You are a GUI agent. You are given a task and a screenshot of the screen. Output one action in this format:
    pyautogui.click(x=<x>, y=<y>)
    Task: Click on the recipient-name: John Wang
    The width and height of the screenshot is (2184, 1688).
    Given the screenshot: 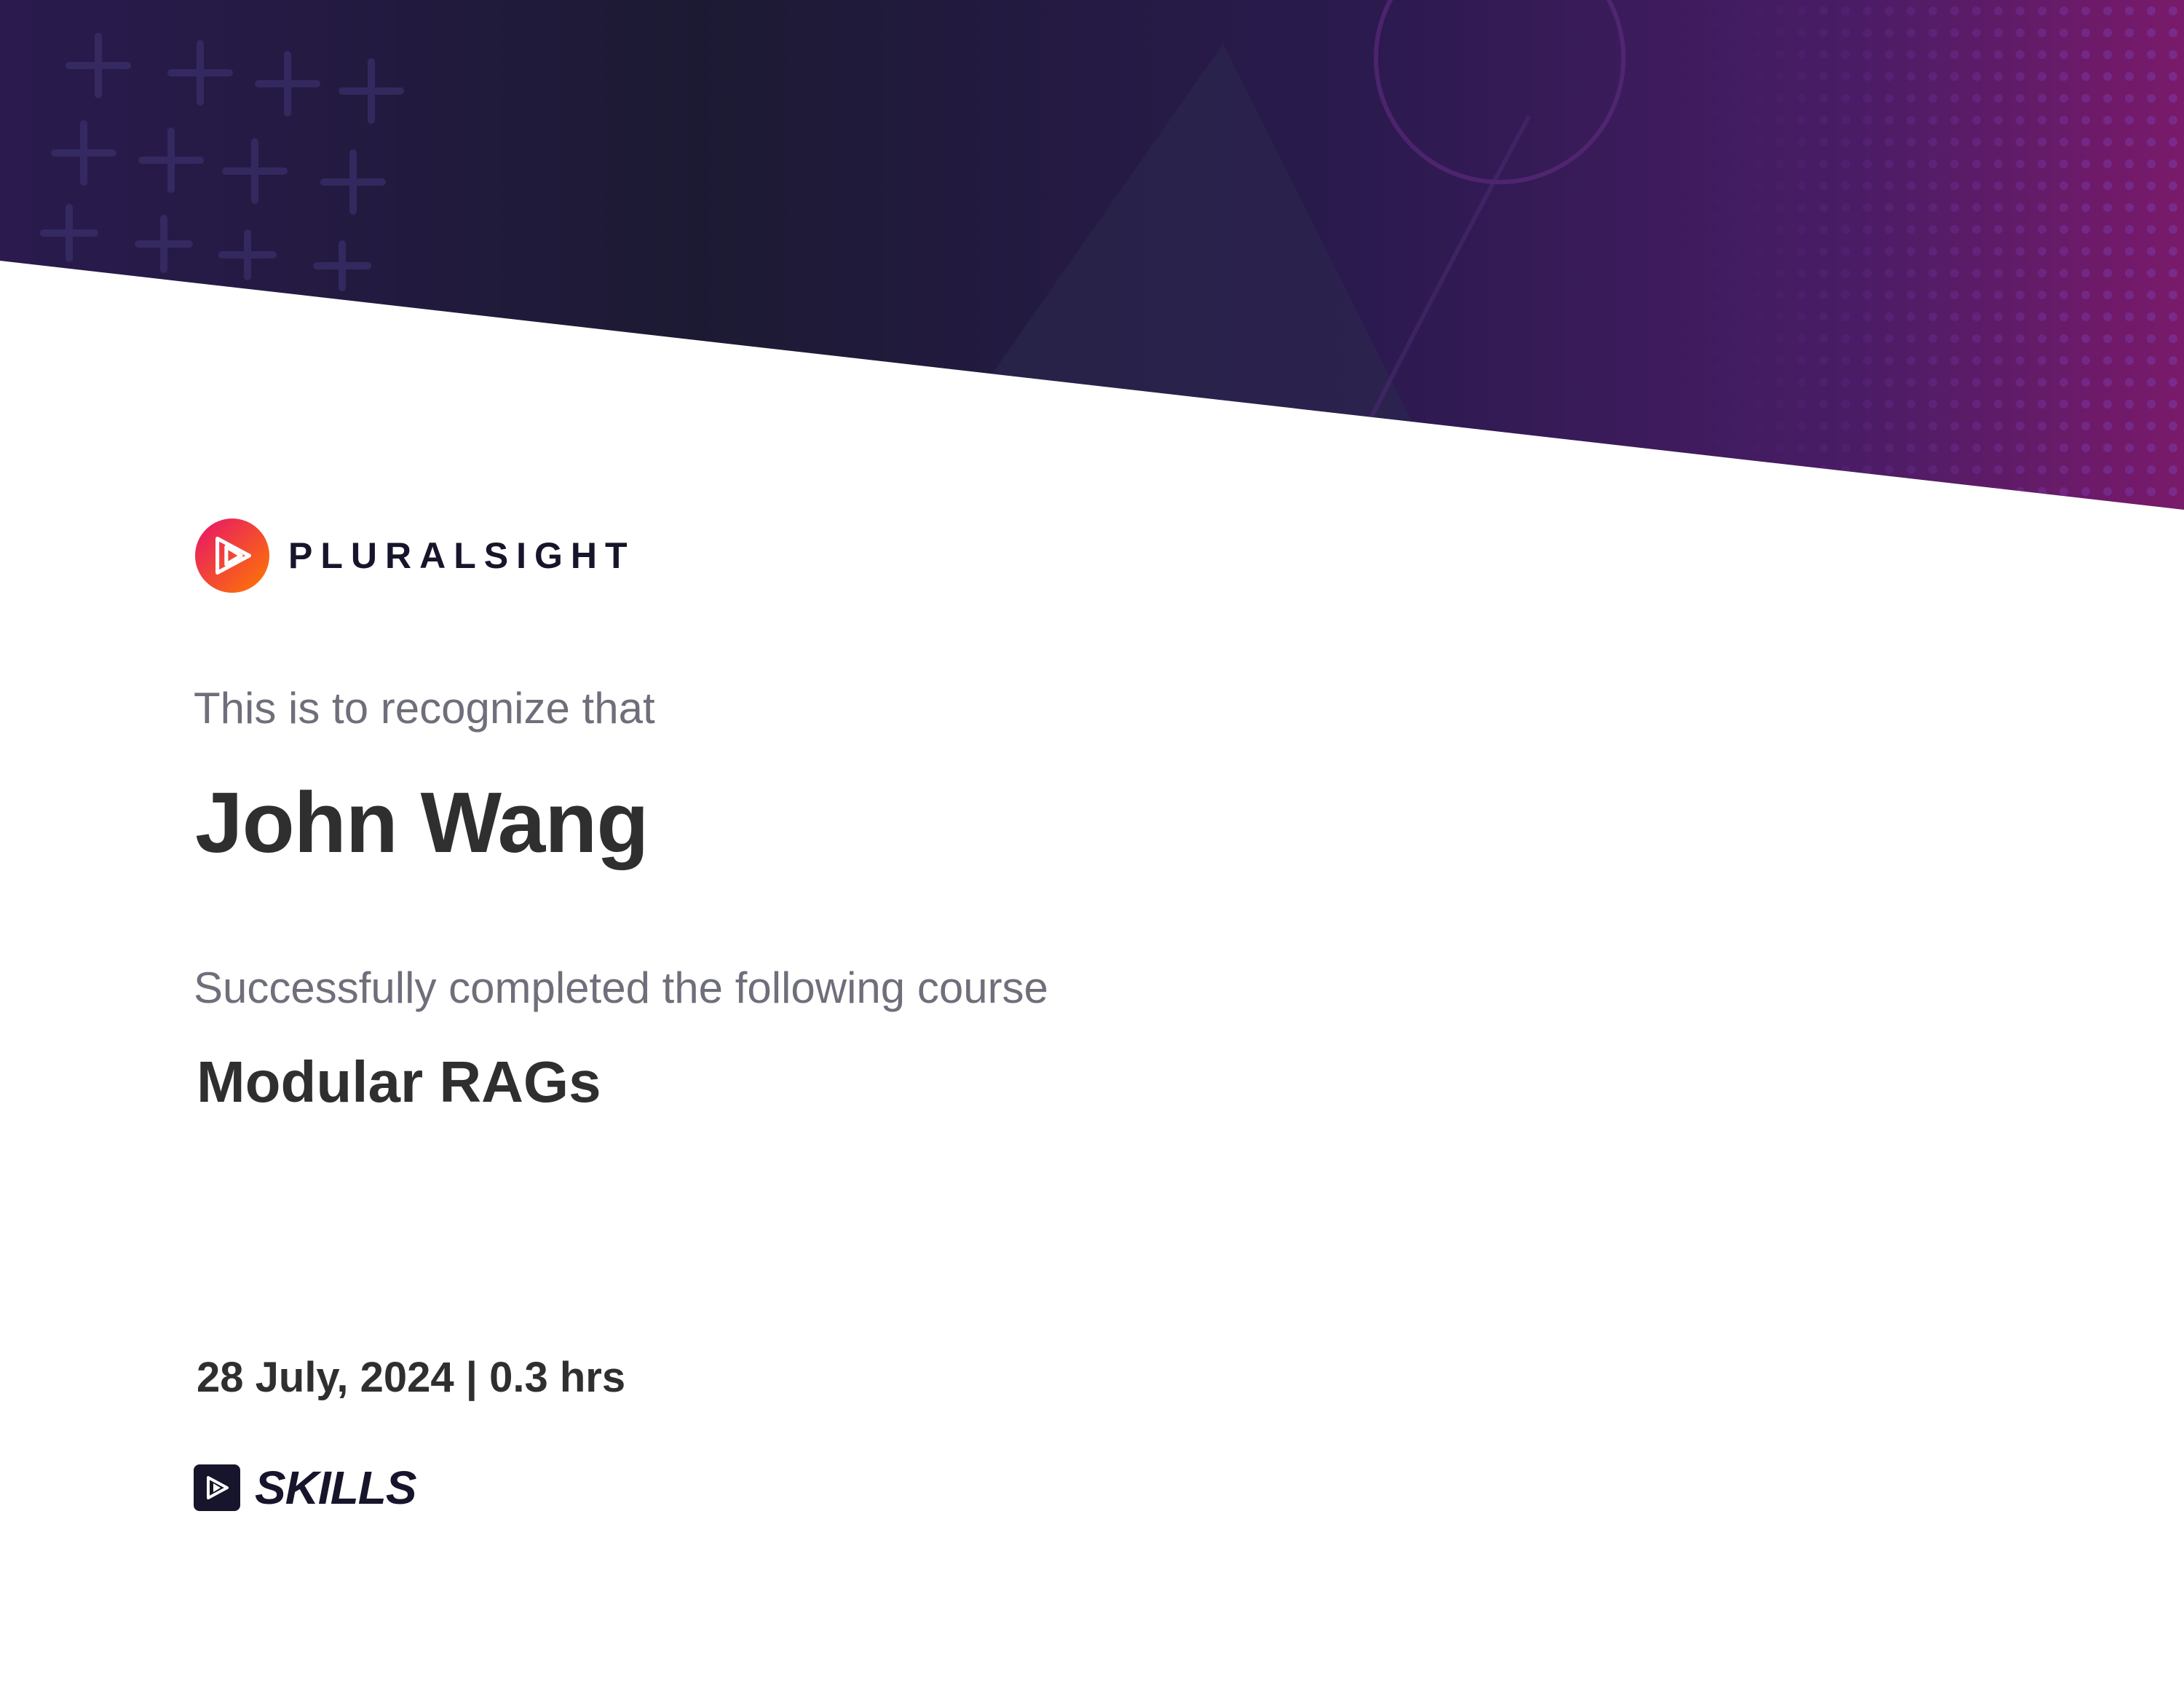 What is the action you would take?
    pyautogui.click(x=422, y=823)
    